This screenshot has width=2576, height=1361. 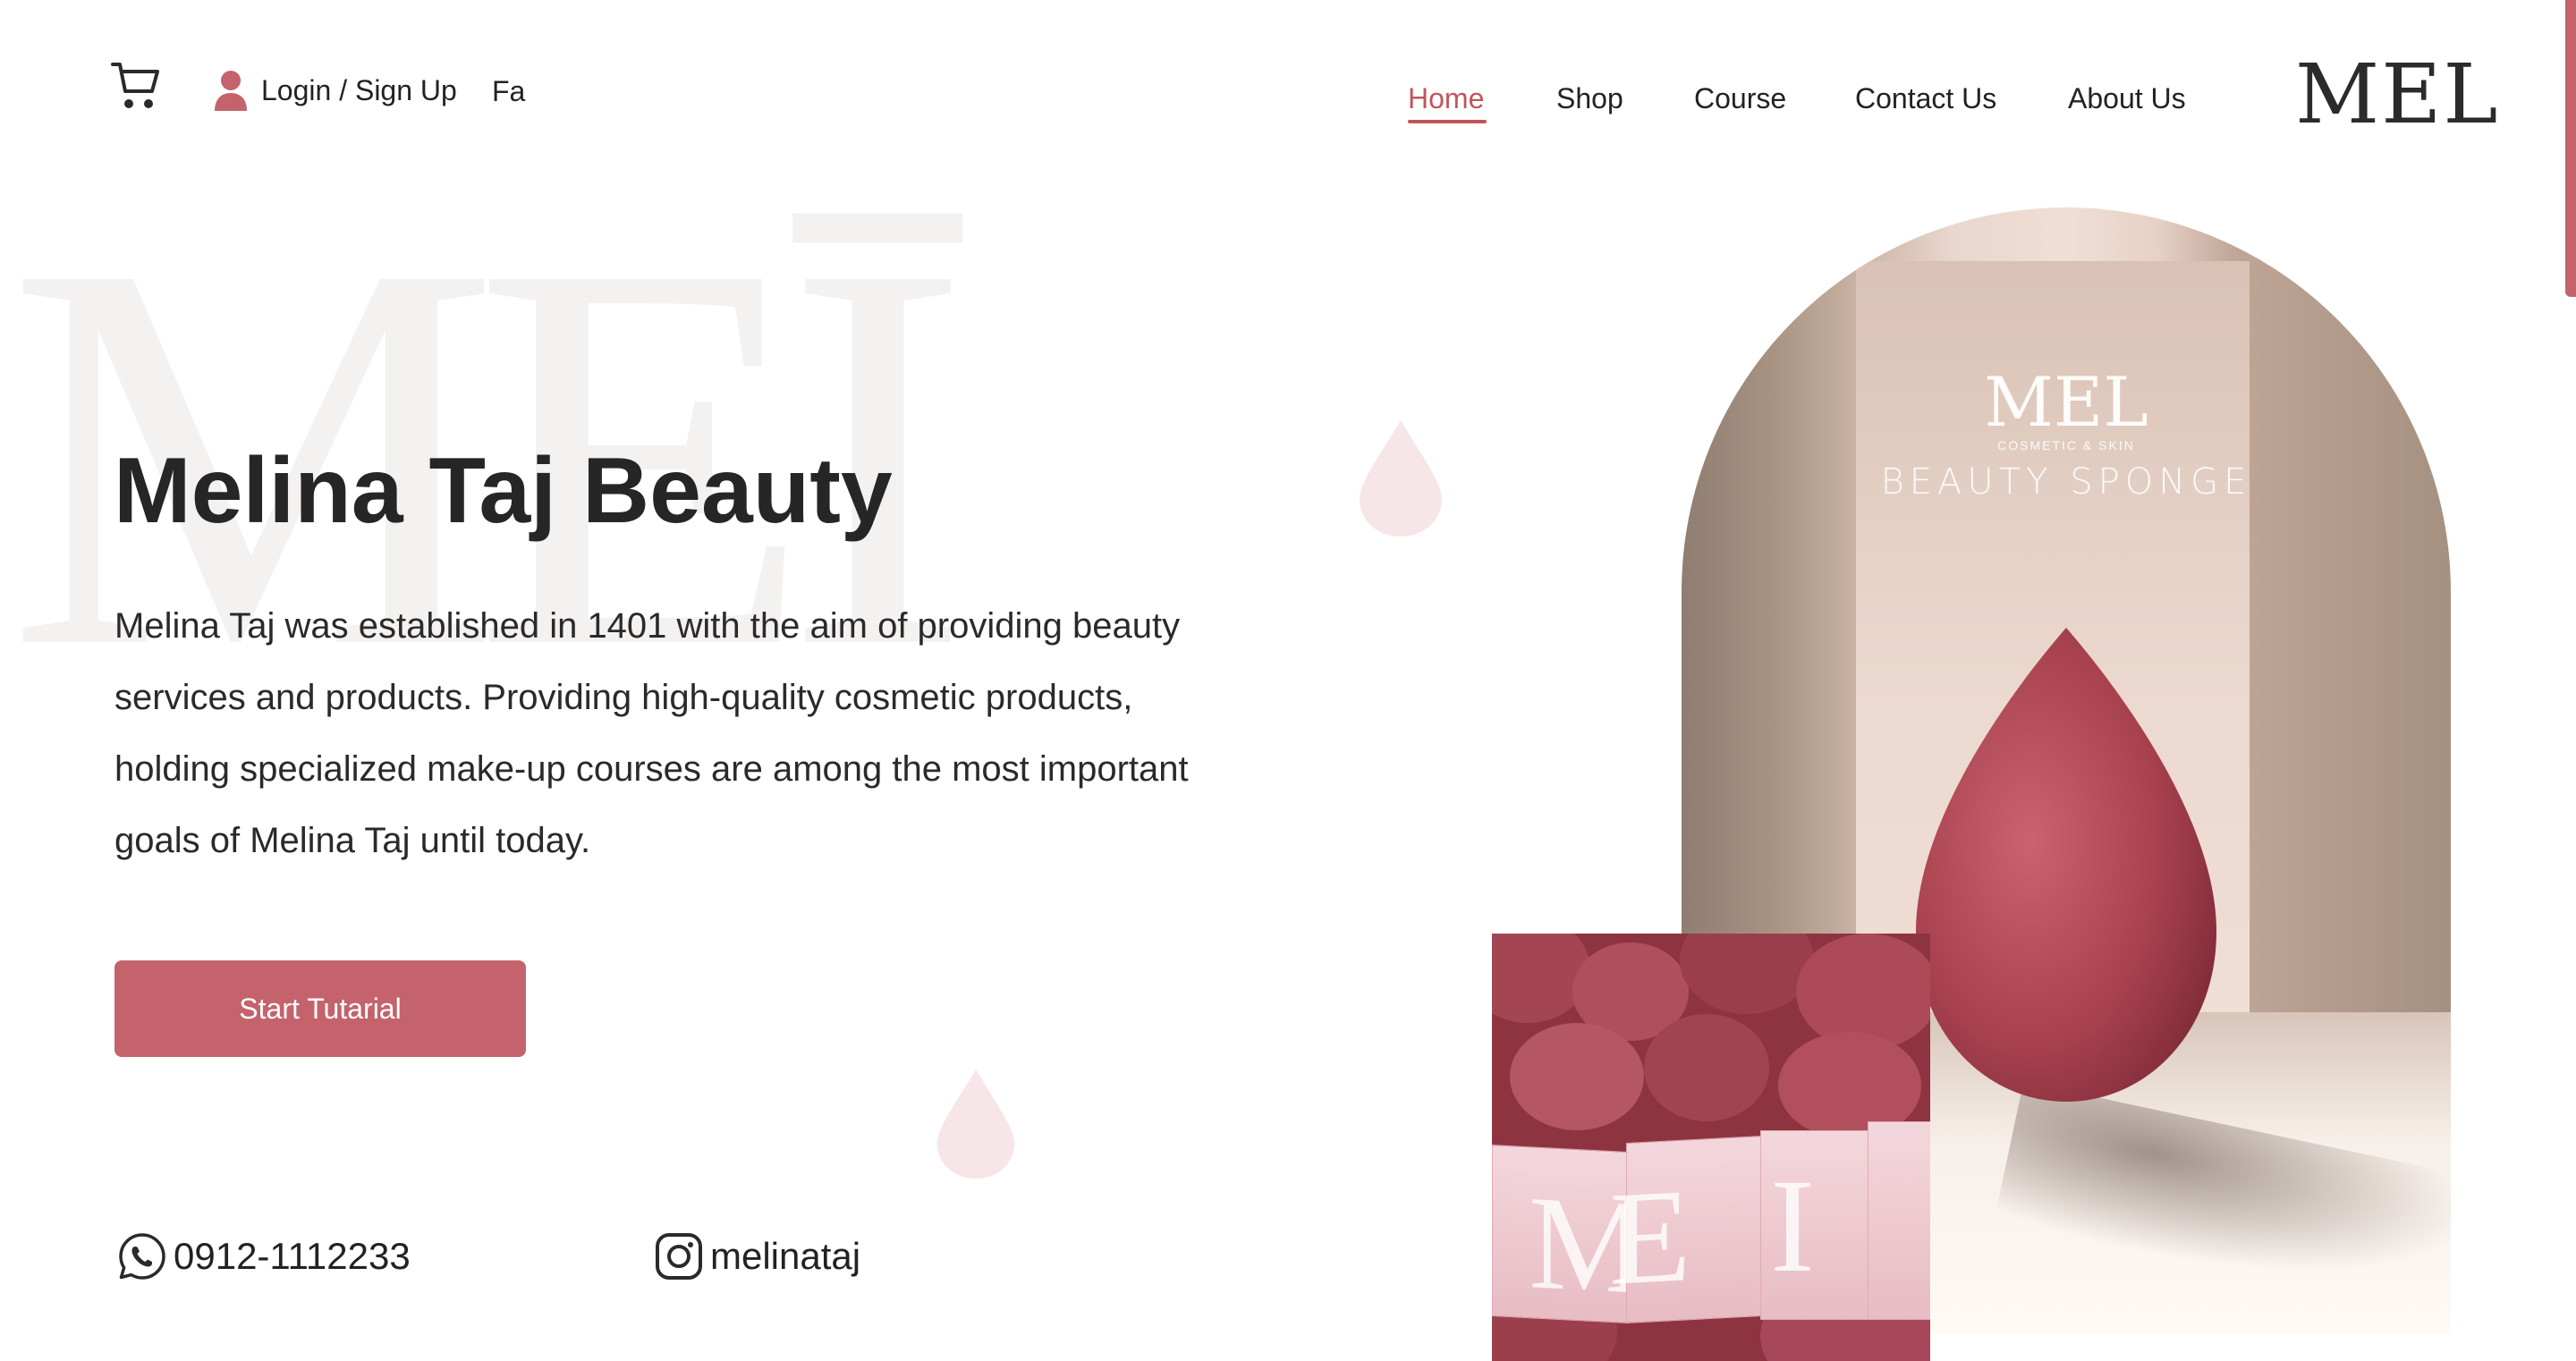 I want to click on product-box: I, so click(x=1814, y=1225).